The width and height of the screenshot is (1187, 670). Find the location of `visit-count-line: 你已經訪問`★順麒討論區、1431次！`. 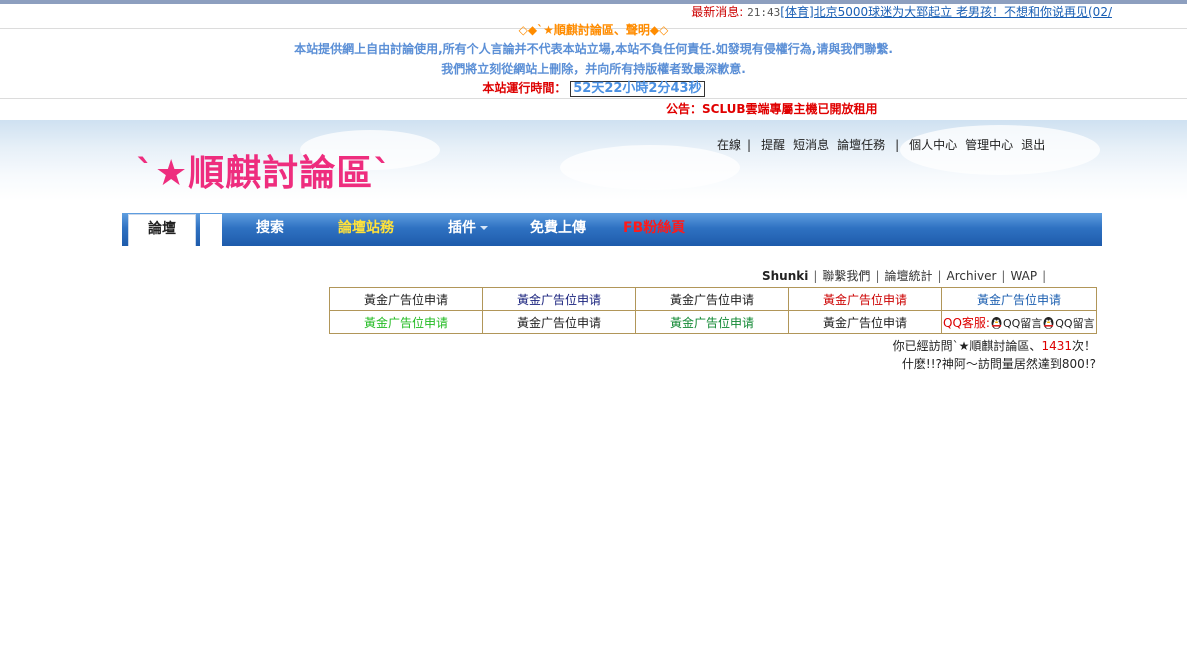

visit-count-line: 你已經訪問`★順麒討論區、1431次！ is located at coordinates (898, 346).